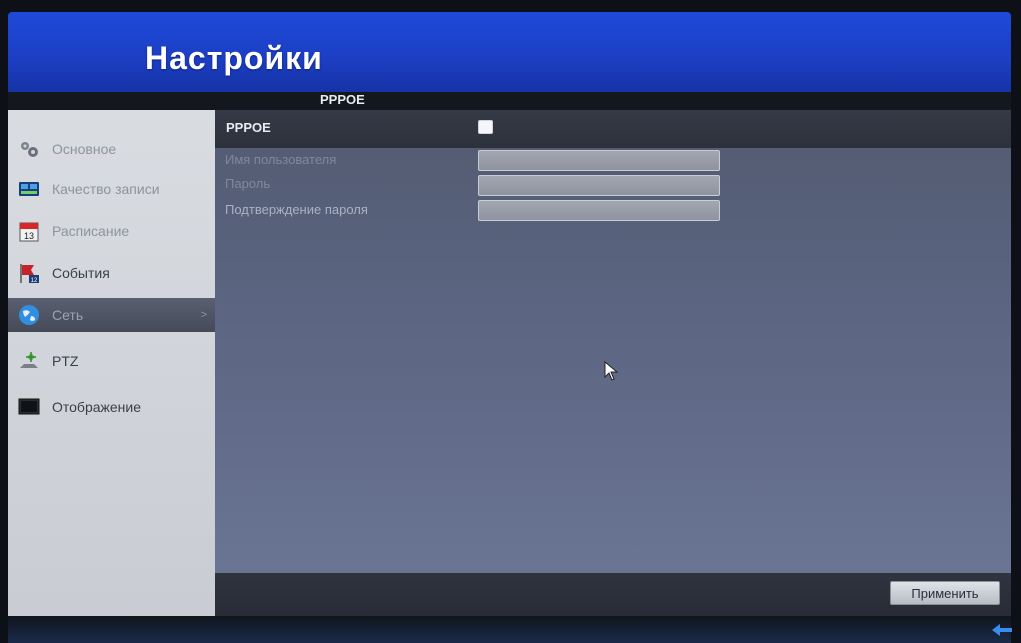 This screenshot has width=1021, height=643. I want to click on ptz-camera-icon, so click(29, 361).